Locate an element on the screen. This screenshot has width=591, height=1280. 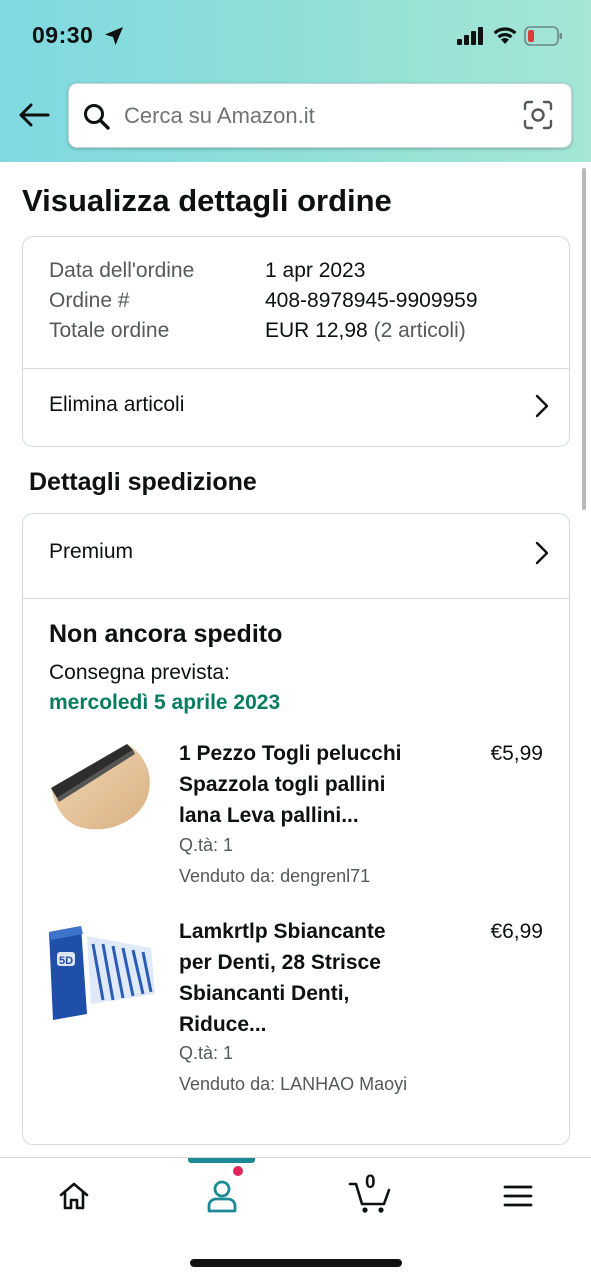
divider is located at coordinates (296, 598).